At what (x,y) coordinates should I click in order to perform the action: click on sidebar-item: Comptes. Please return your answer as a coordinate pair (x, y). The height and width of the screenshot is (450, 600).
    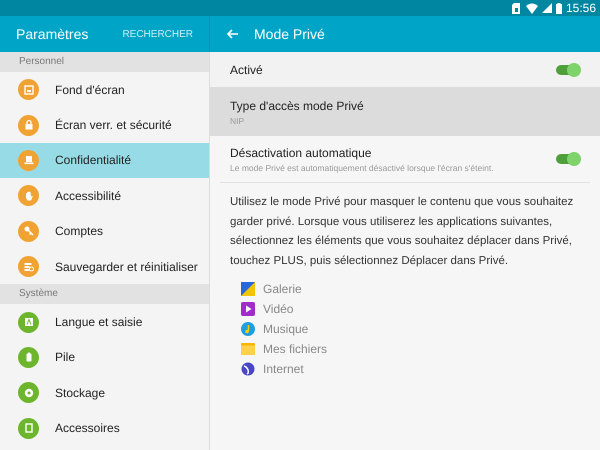
    Looking at the image, I should click on (104, 231).